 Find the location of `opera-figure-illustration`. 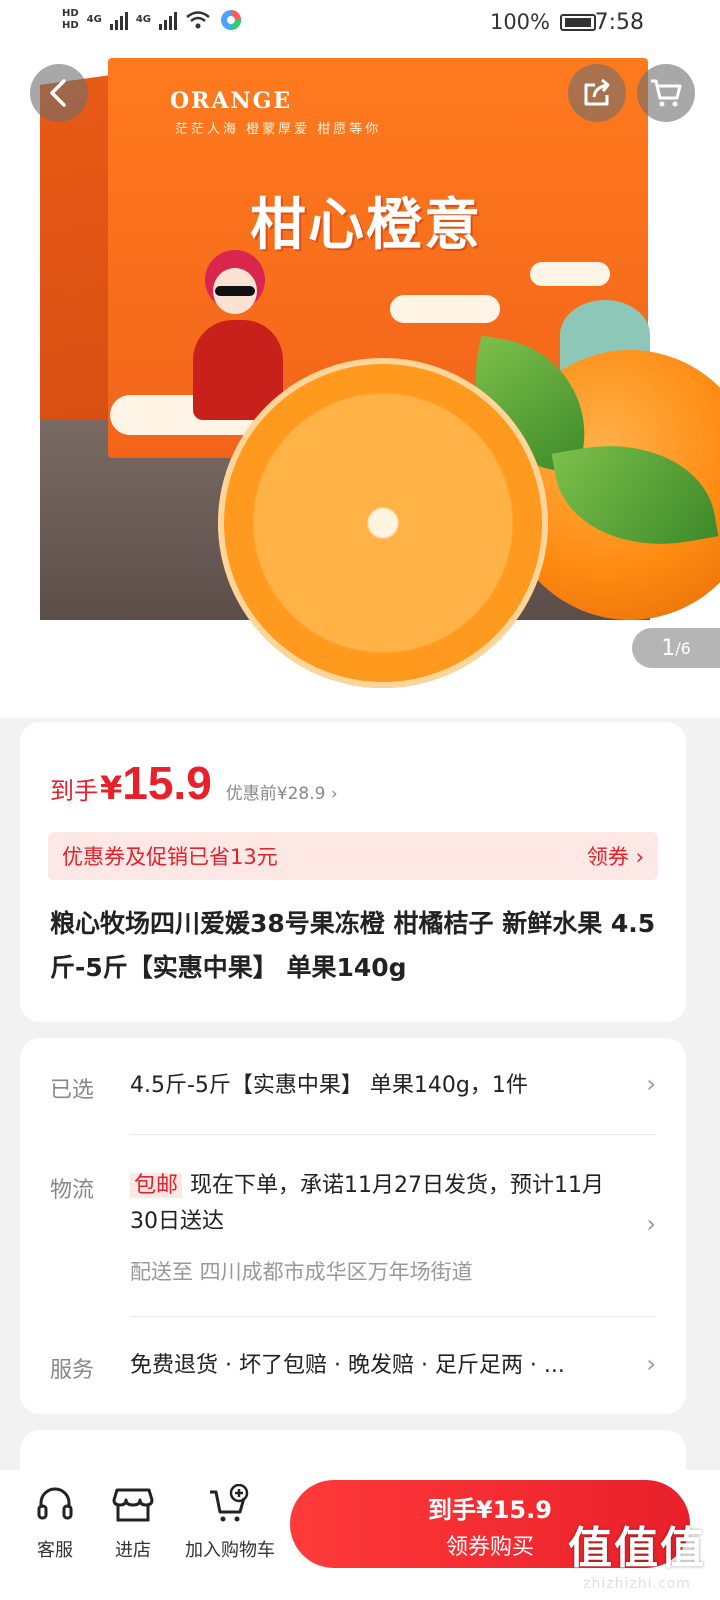

opera-figure-illustration is located at coordinates (235, 335).